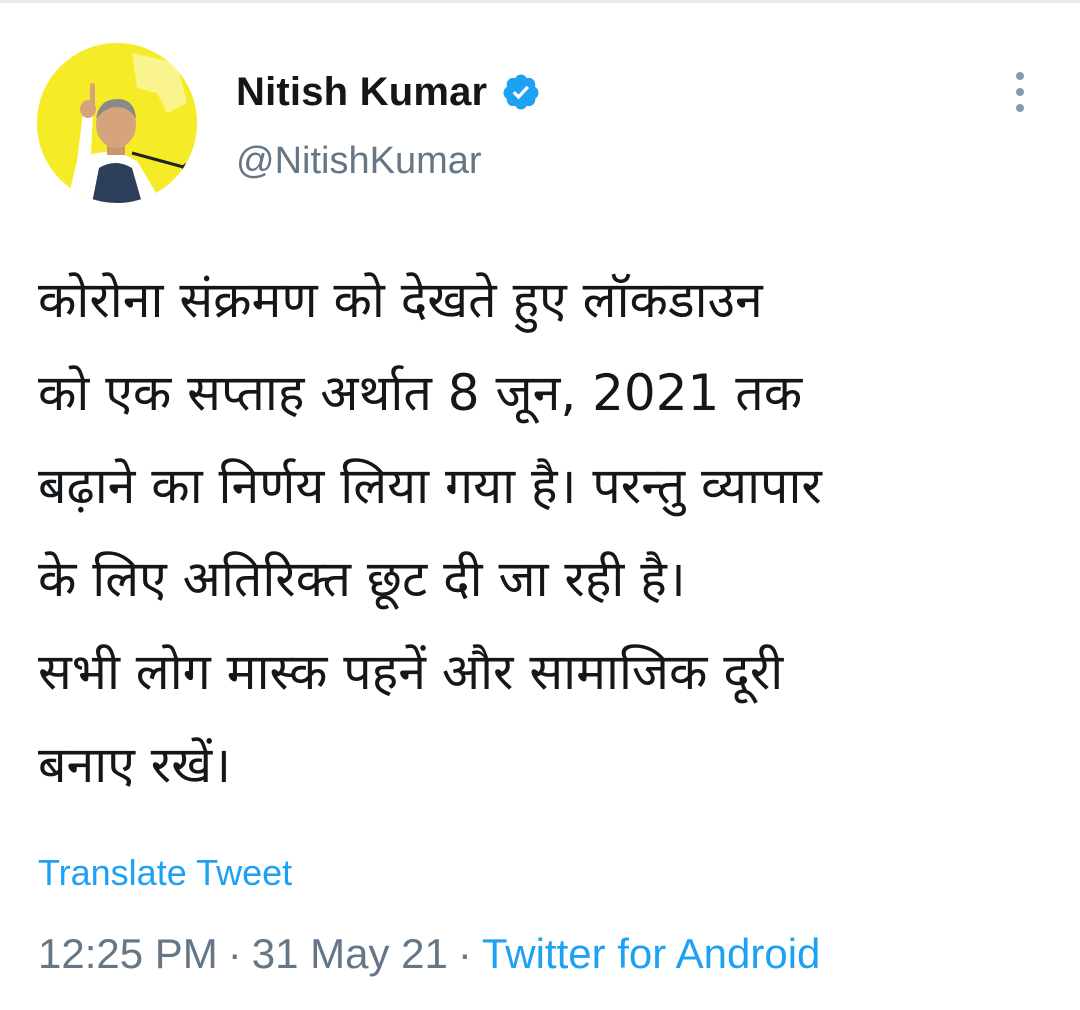  What do you see at coordinates (411, 672) in the screenshot?
I see `tweet-text-line: सभी लोग मास्क पहनें और सामाजिक दूरी` at bounding box center [411, 672].